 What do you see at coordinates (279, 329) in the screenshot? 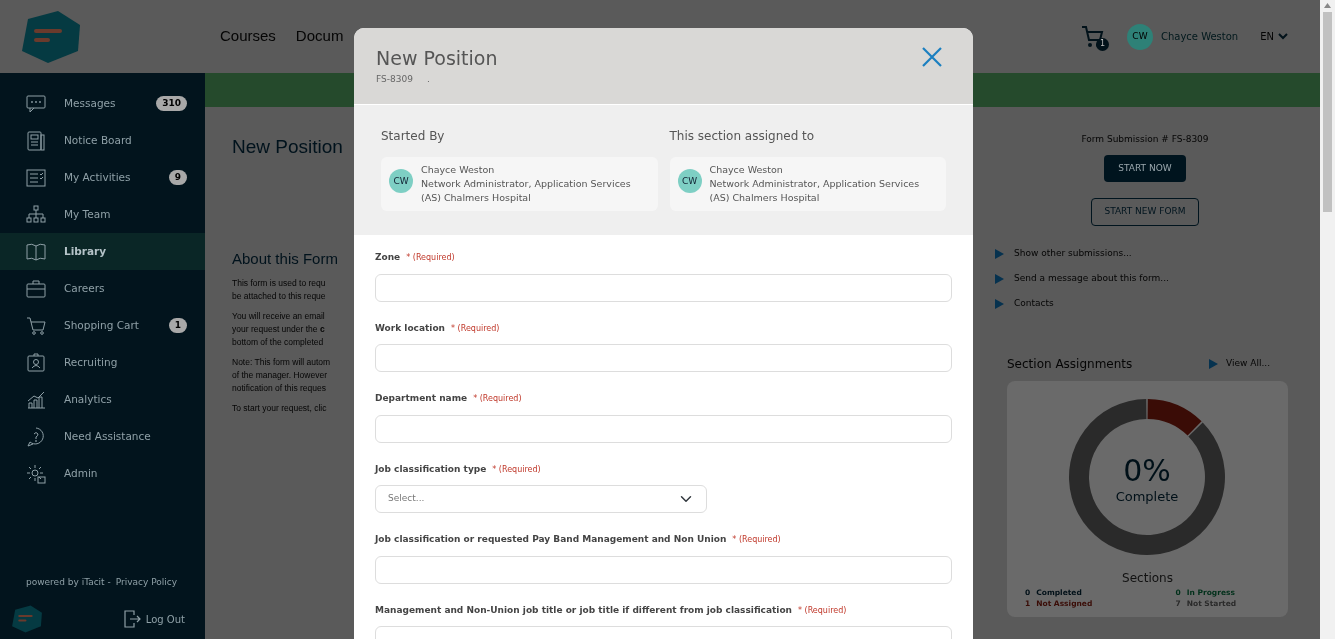
I see `paragraph-line: your request under the c` at bounding box center [279, 329].